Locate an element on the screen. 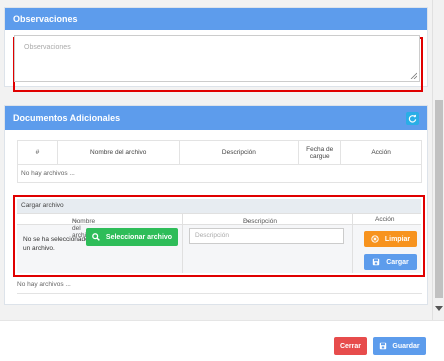 The height and width of the screenshot is (361, 444). vertical-scrollbar is located at coordinates (438, 160).